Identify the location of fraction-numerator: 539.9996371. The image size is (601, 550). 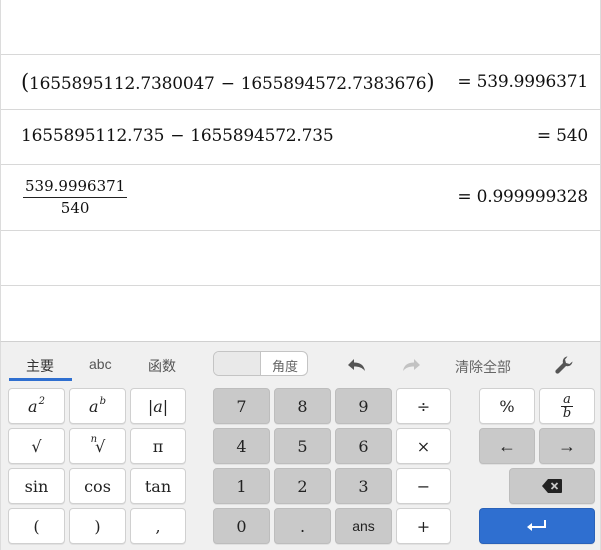
(75, 187).